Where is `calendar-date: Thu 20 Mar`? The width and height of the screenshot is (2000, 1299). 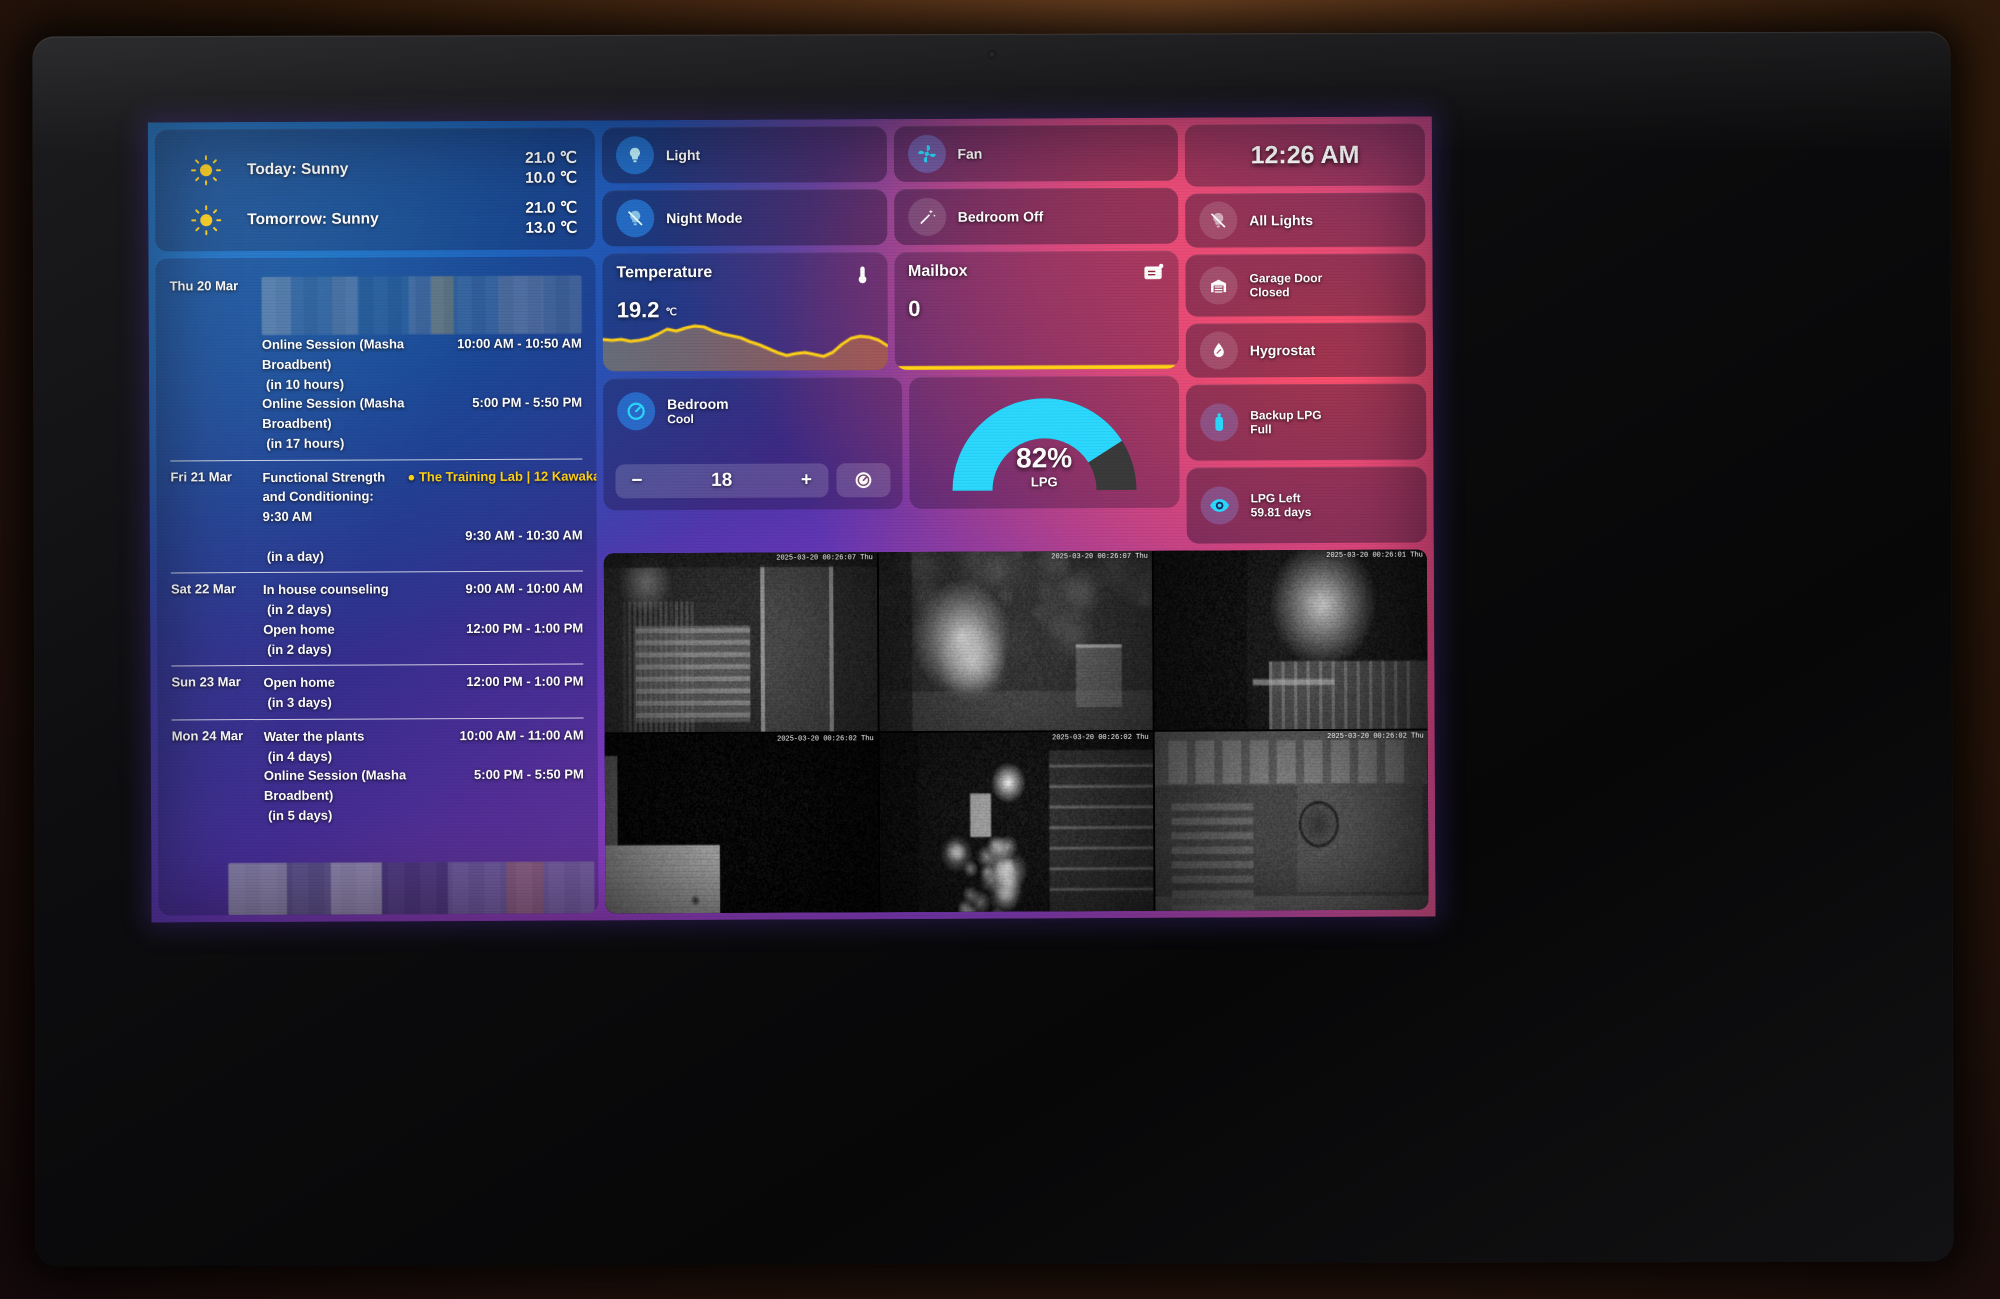
calendar-date: Thu 20 Mar is located at coordinates (204, 286).